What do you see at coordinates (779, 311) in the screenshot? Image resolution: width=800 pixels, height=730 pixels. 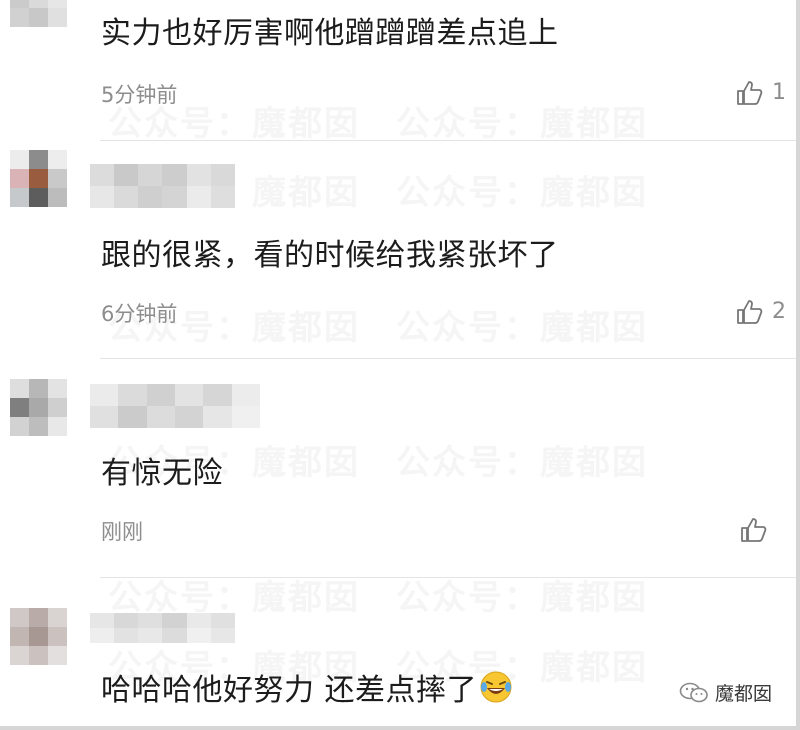 I see `like-count: 2` at bounding box center [779, 311].